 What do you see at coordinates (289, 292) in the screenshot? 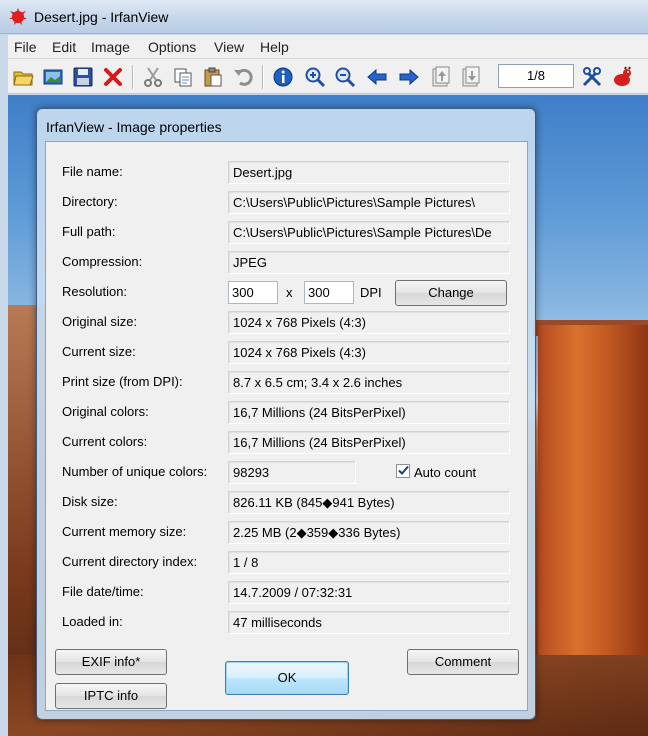
I see `resolution-separator: x` at bounding box center [289, 292].